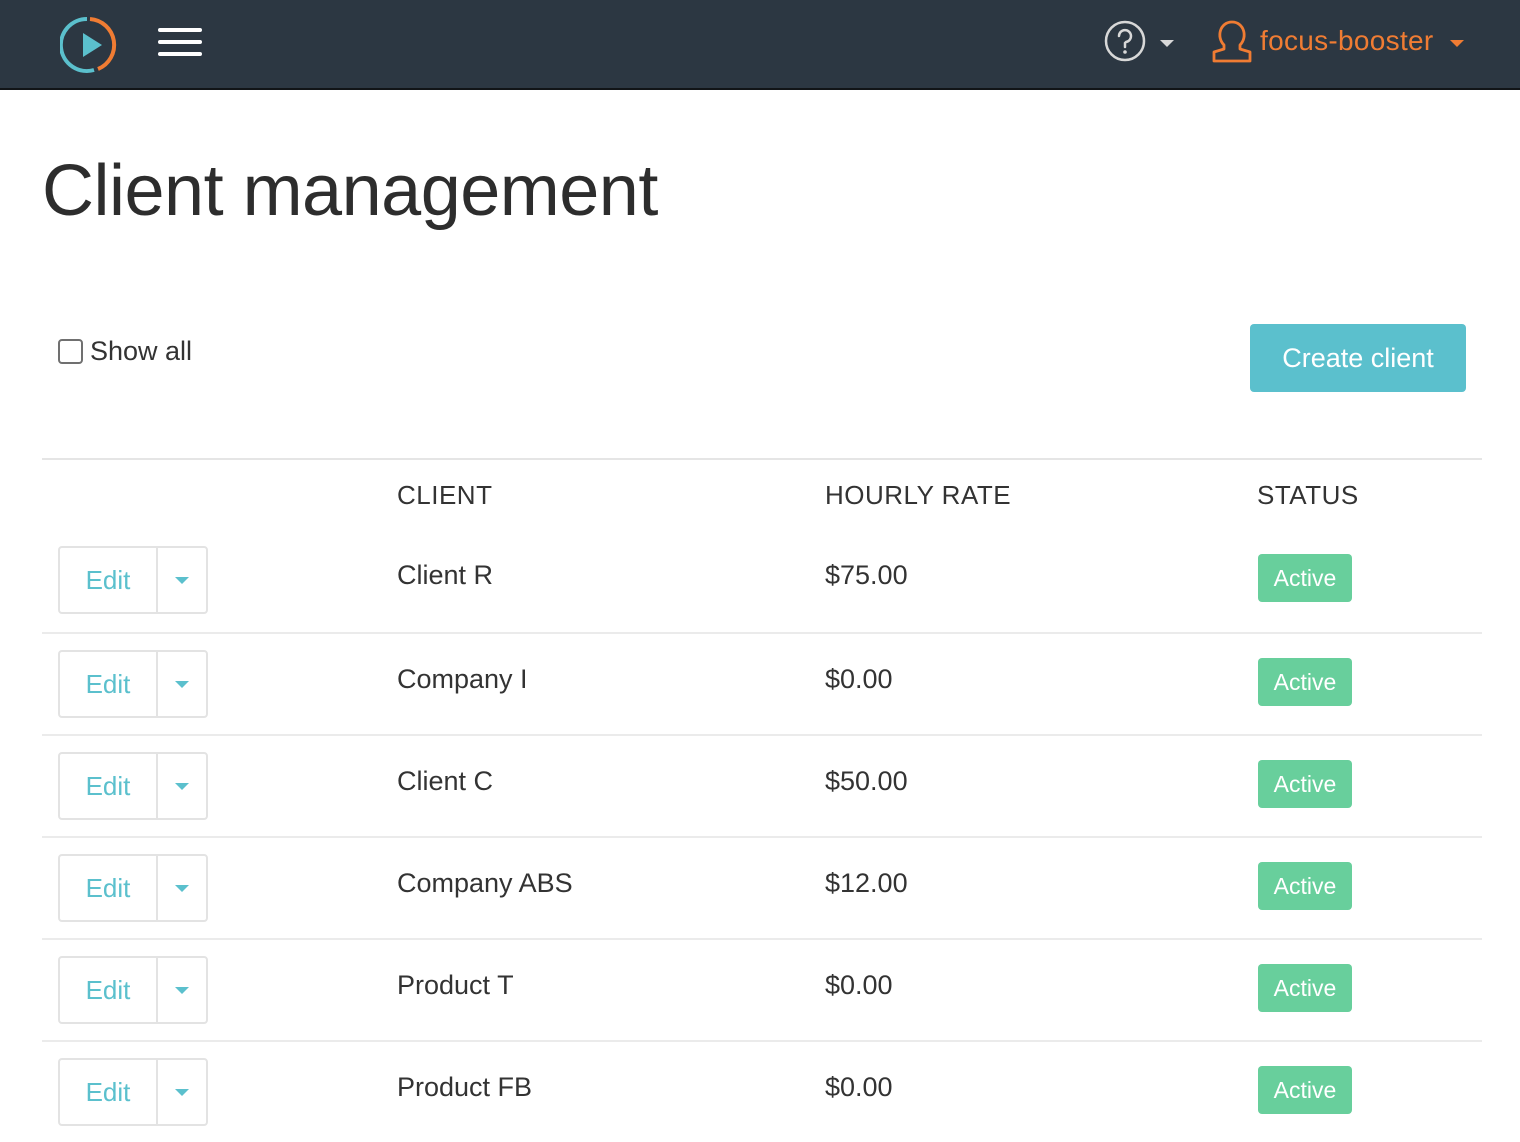  Describe the element at coordinates (866, 883) in the screenshot. I see `hourly-rate: $12.00` at that location.